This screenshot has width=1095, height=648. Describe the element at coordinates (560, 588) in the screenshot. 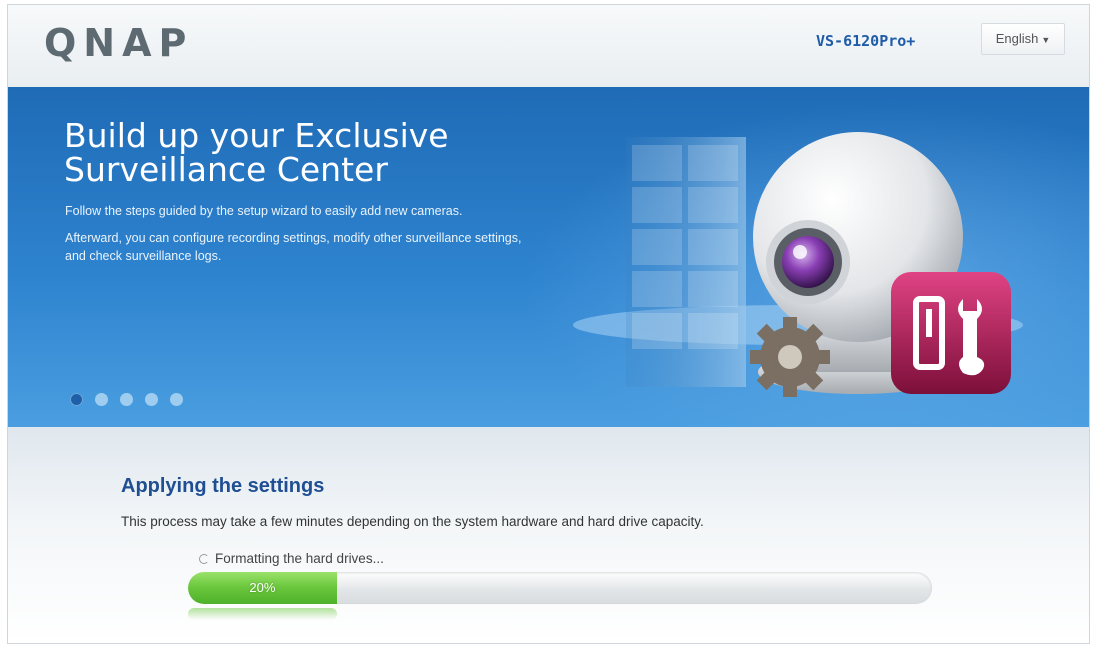

I see `progress-bar: 20%` at that location.